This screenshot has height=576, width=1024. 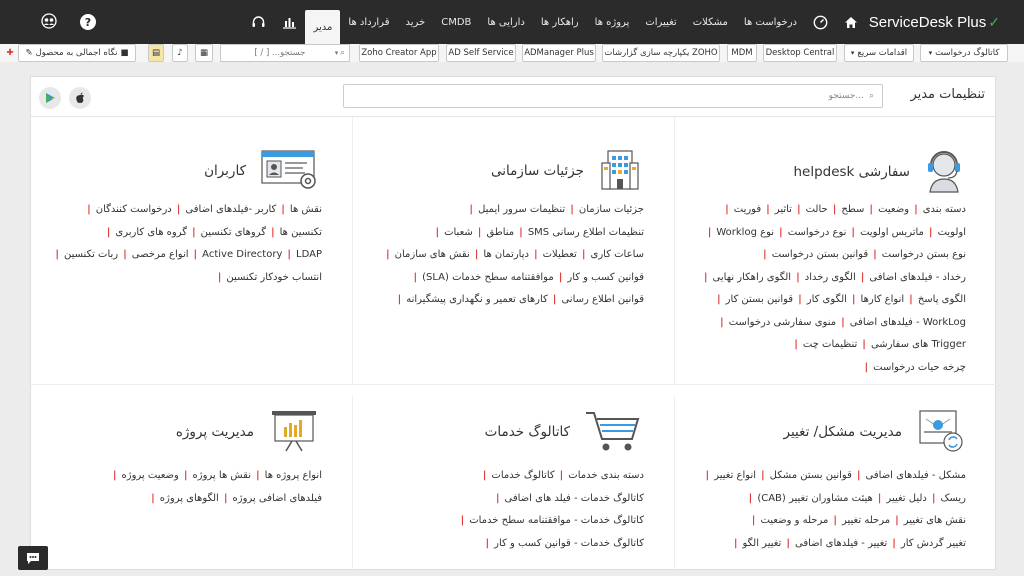 What do you see at coordinates (752, 277) in the screenshot?
I see `settings-link: الگوی راهکار نهایی` at bounding box center [752, 277].